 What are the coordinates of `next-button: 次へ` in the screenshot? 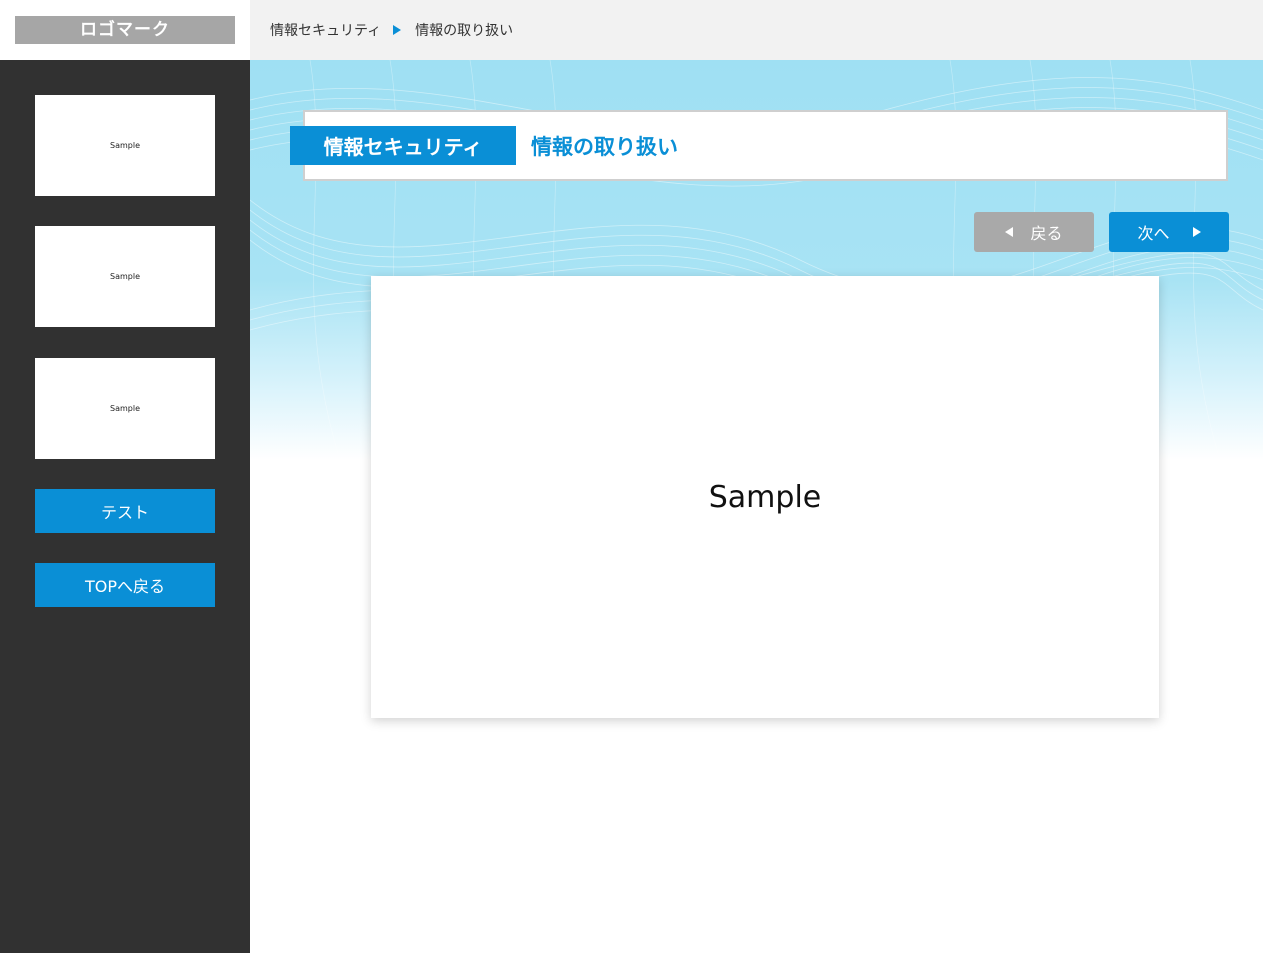 It's located at (1169, 232).